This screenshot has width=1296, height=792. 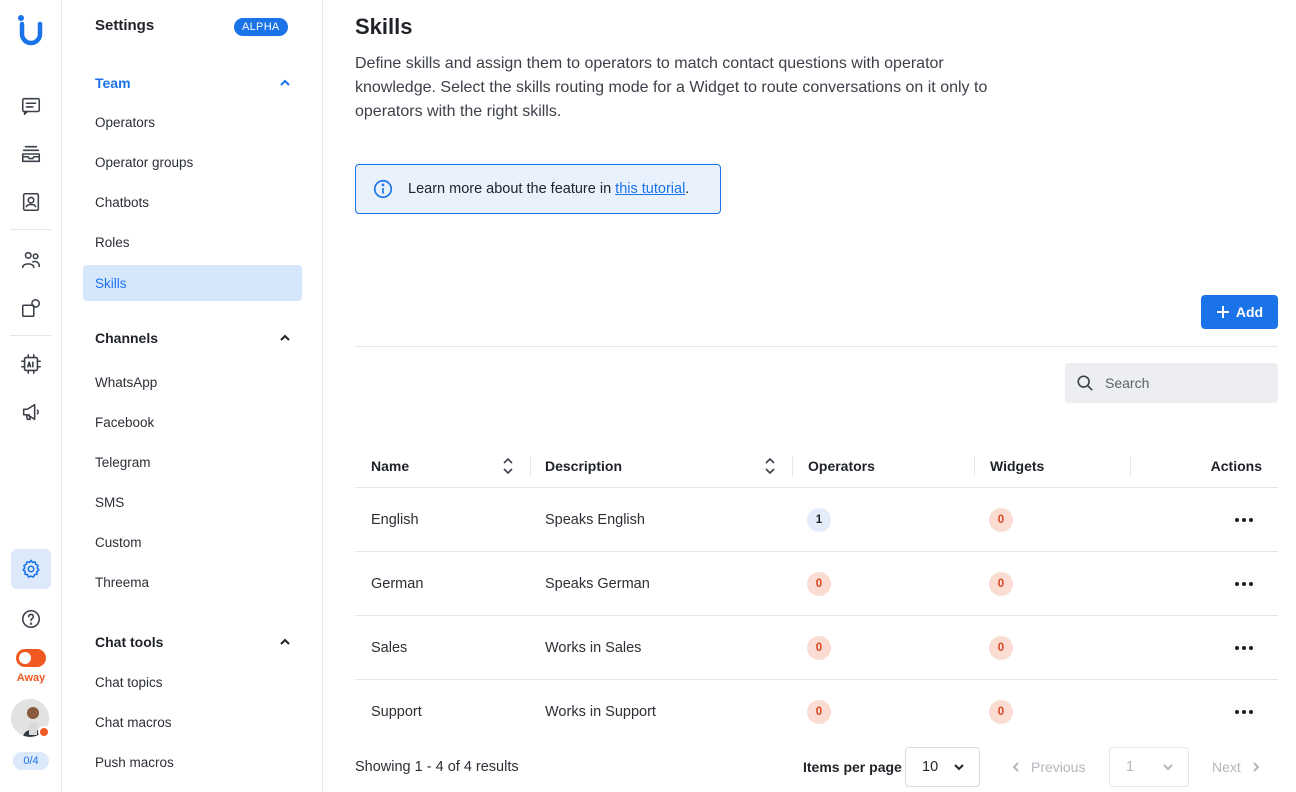 I want to click on chevron-left-icon, so click(x=1015, y=767).